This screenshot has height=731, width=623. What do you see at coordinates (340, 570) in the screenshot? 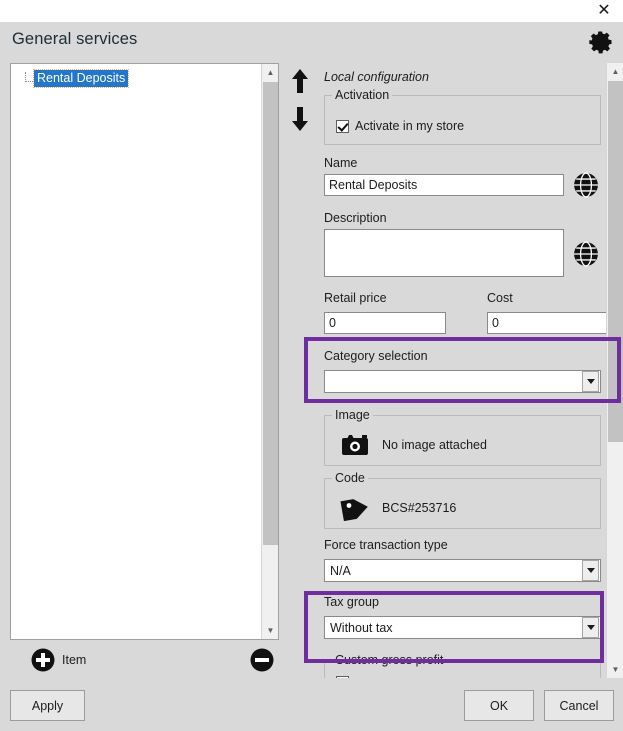
I see `force-transaction-type-value: N/A` at bounding box center [340, 570].